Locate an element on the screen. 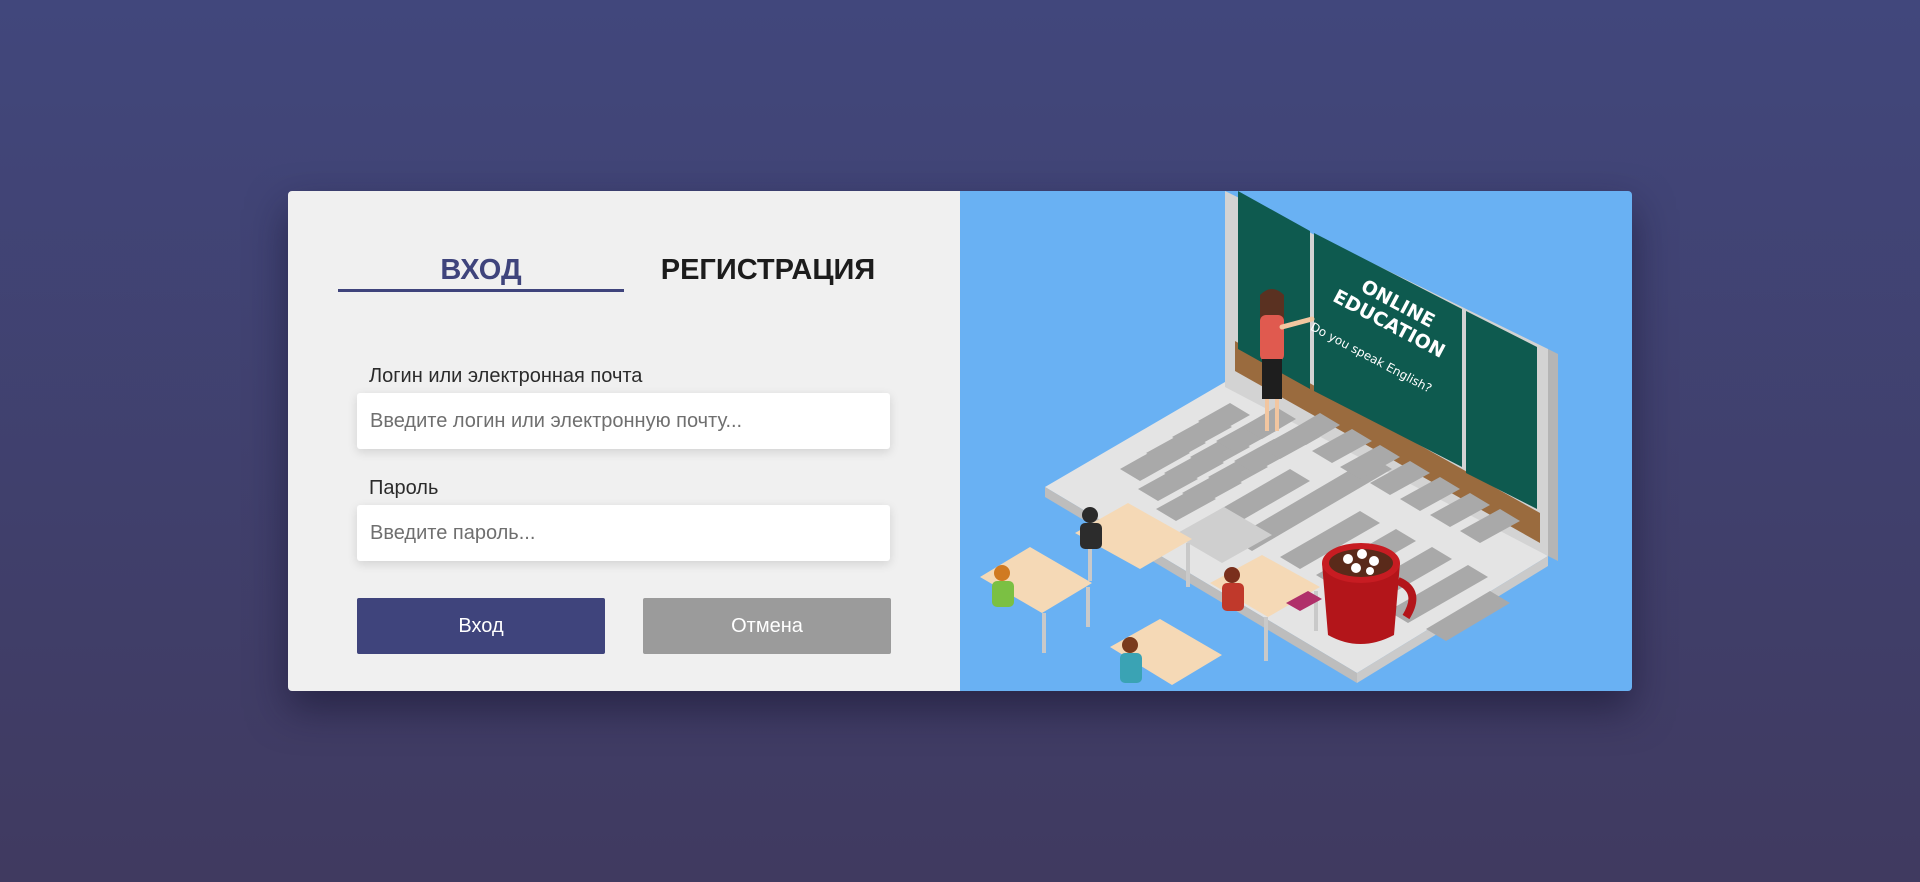  login-label: Логин или электронная почта is located at coordinates (506, 376).